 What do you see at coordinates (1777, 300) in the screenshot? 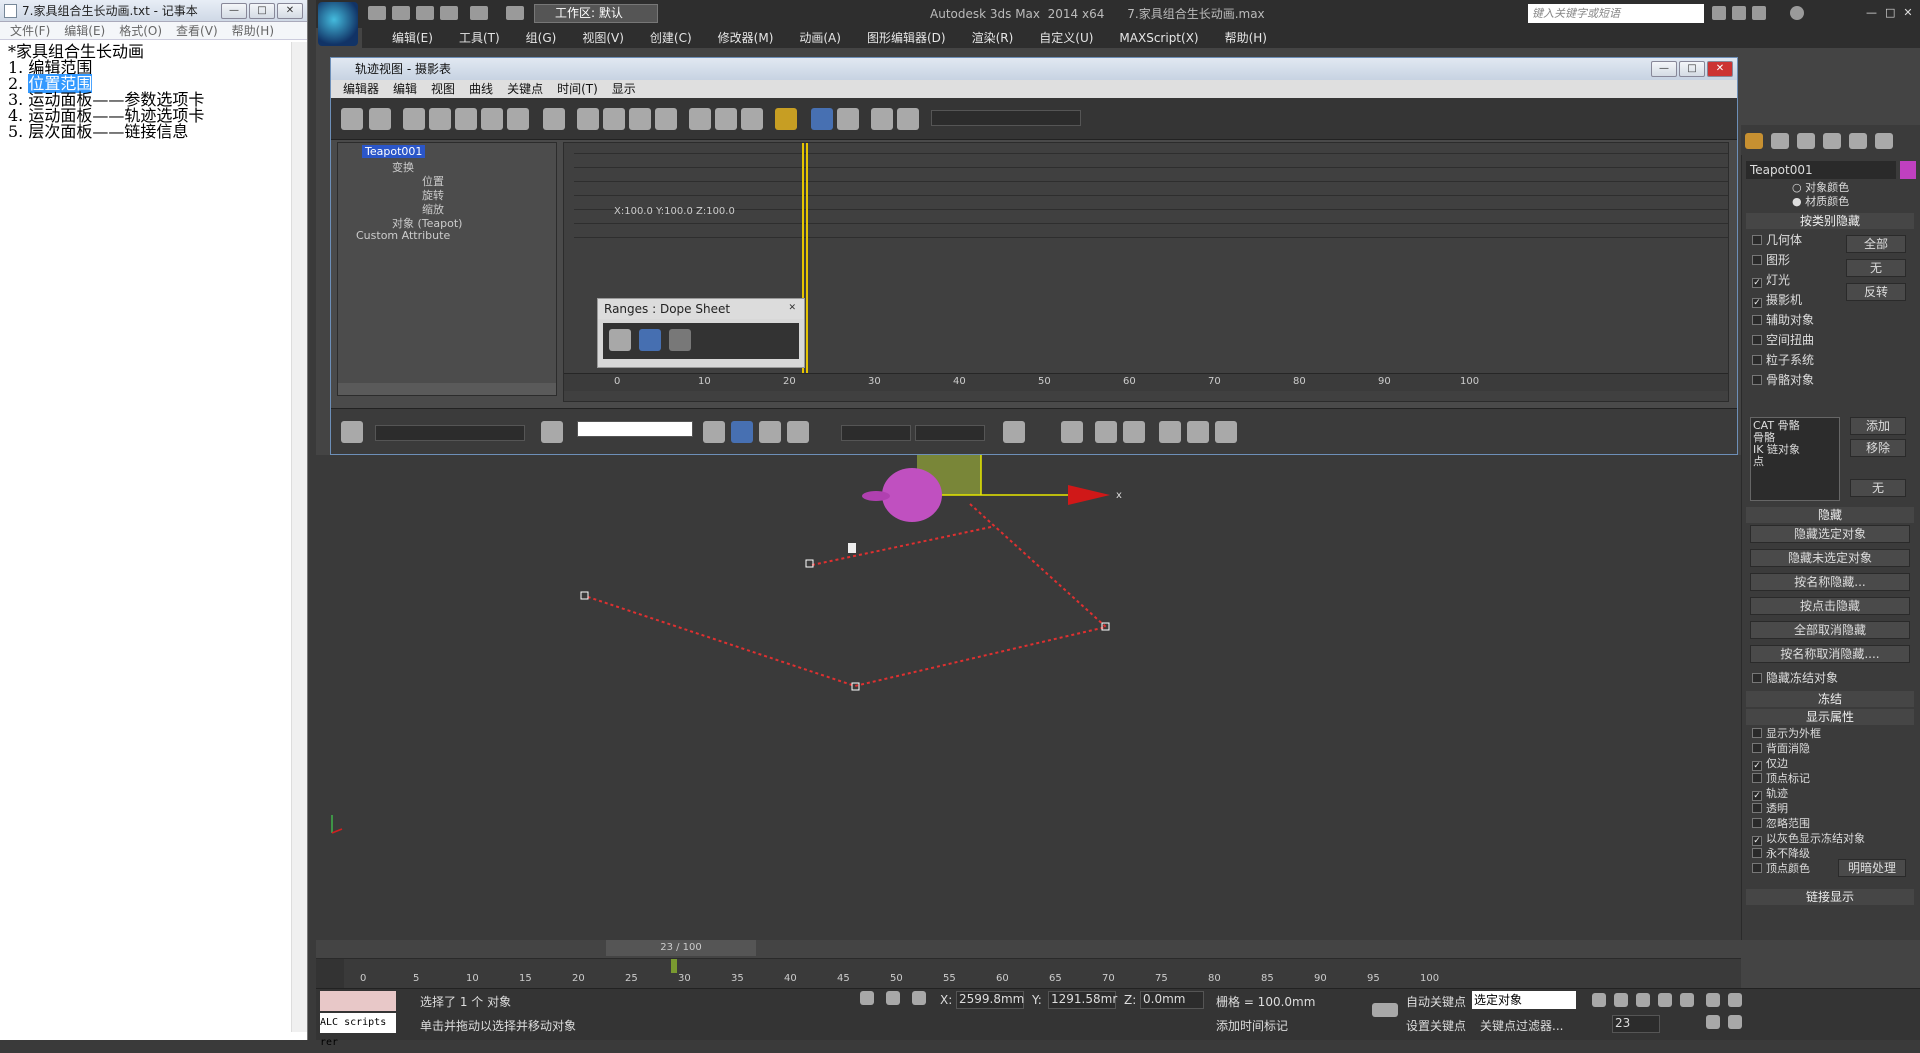
I see `category-checkbox: ✓ 摄影机` at bounding box center [1777, 300].